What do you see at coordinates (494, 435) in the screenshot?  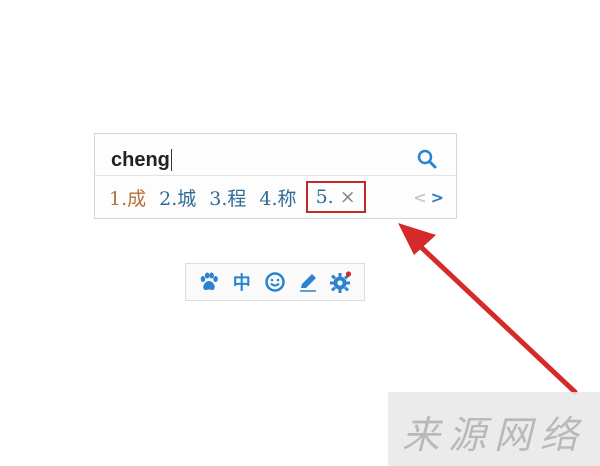 I see `watermark-text: 来源网络` at bounding box center [494, 435].